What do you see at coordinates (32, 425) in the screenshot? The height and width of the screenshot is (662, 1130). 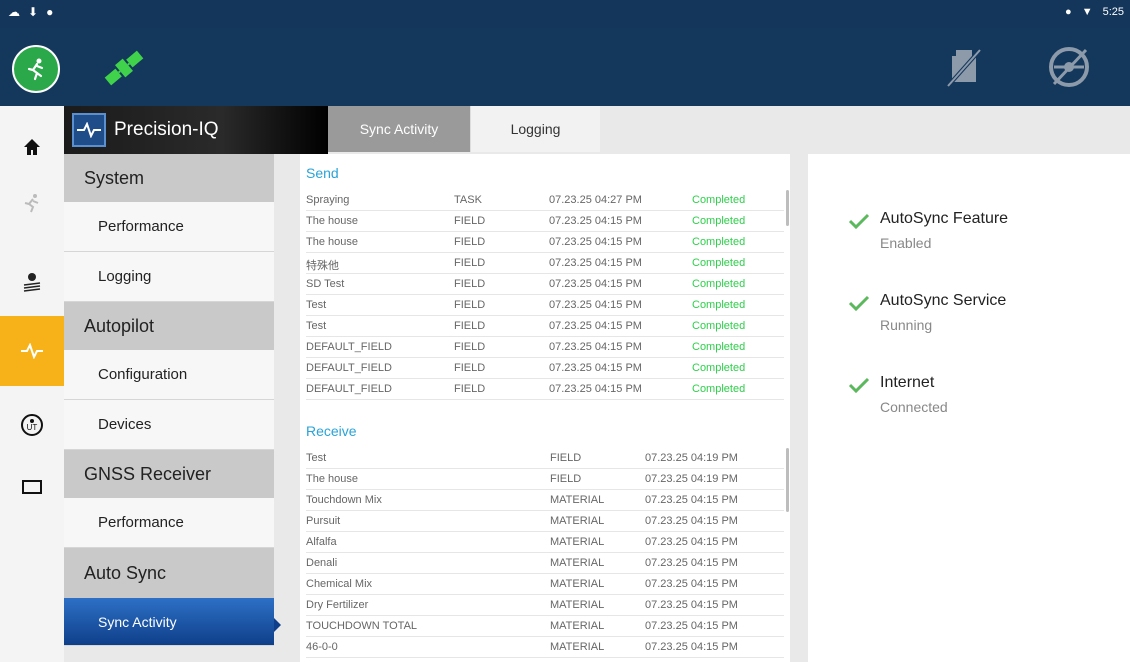 I see `ut-icon: UT` at bounding box center [32, 425].